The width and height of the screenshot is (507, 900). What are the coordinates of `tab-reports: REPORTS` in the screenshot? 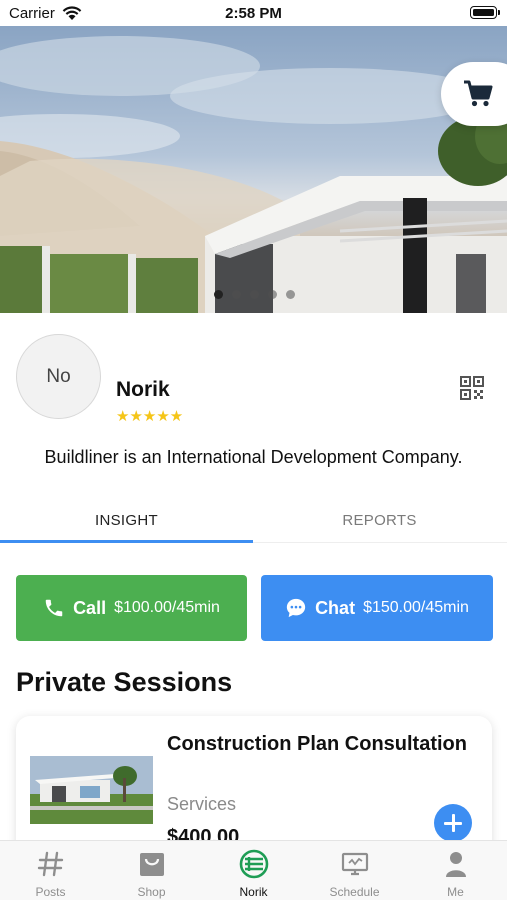 It's located at (379, 520).